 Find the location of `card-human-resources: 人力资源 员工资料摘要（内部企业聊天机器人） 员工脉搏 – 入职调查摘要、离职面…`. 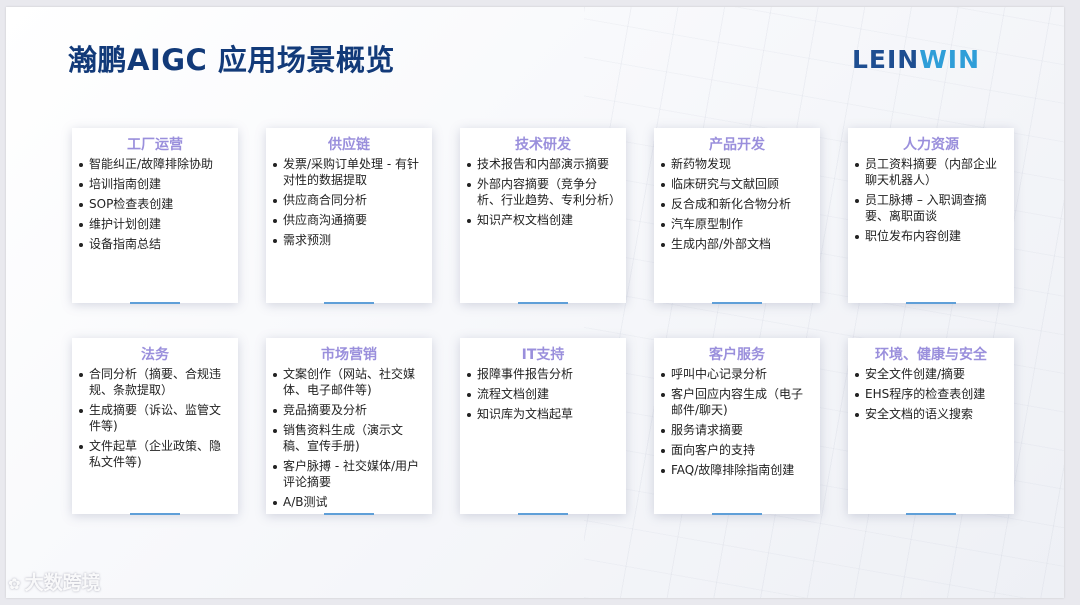

card-human-resources: 人力资源 员工资料摘要（内部企业聊天机器人） 员工脉搏 – 入职调查摘要、离职面… is located at coordinates (931, 216).